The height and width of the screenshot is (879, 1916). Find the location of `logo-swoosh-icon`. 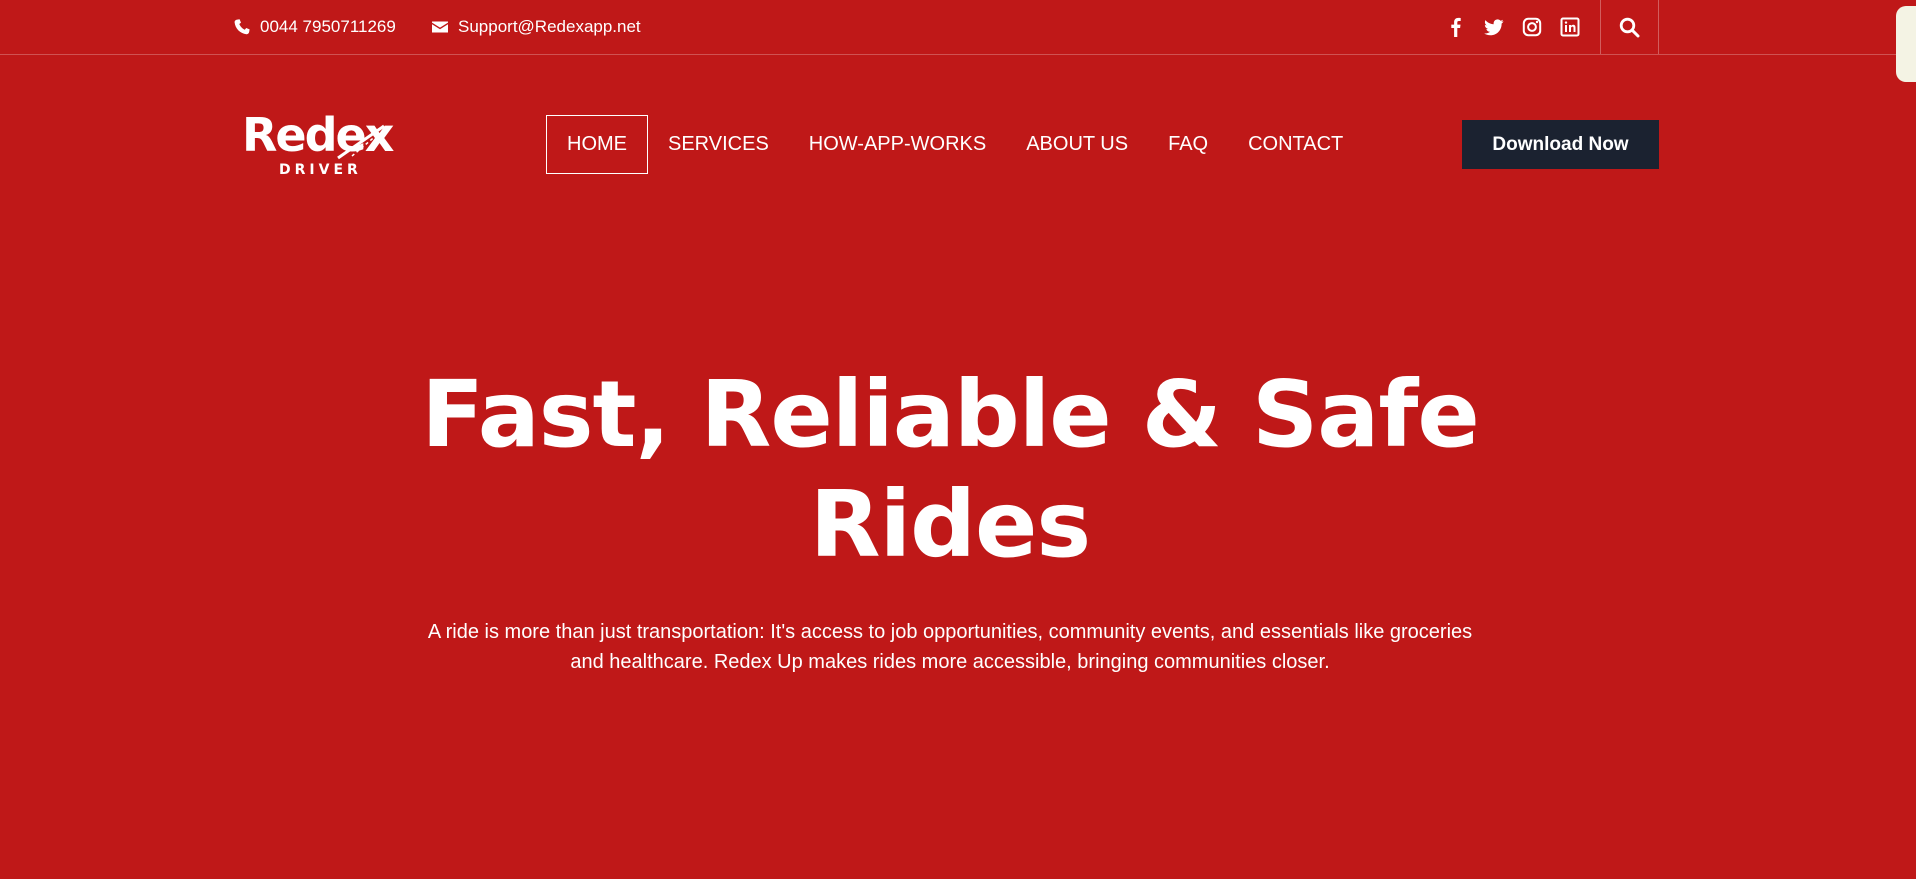

logo-swoosh-icon is located at coordinates (361, 142).